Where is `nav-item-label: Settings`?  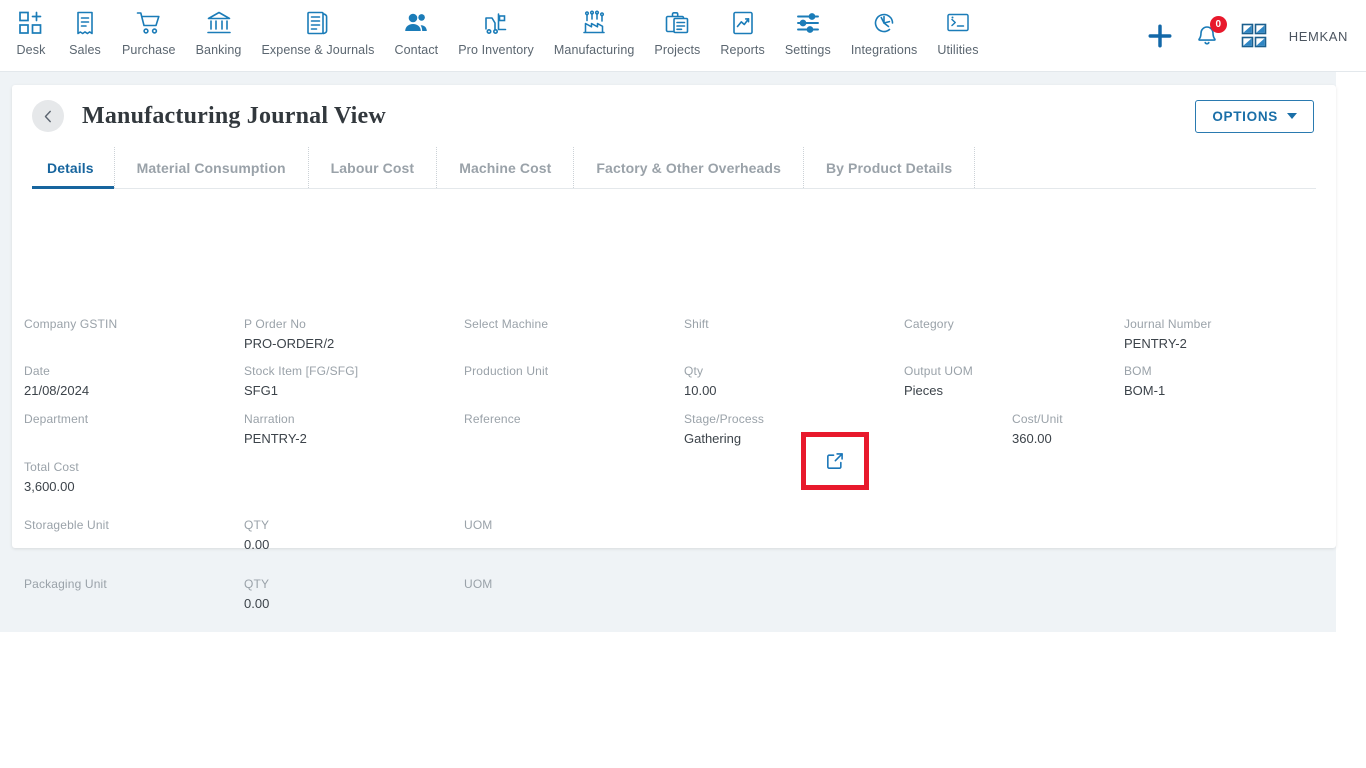 nav-item-label: Settings is located at coordinates (807, 50).